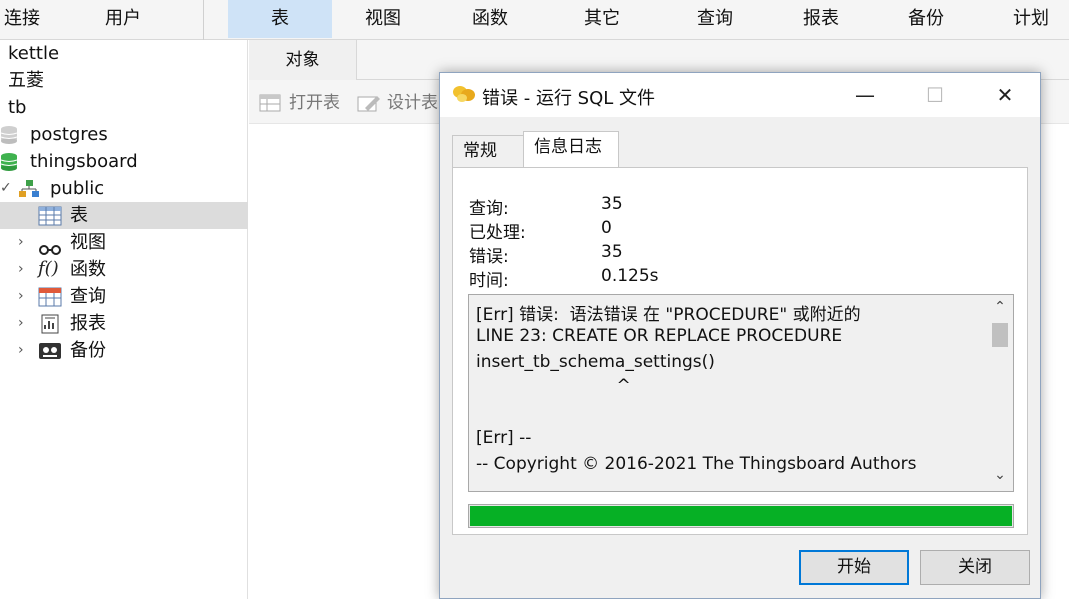  Describe the element at coordinates (1000, 393) in the screenshot. I see `log-scrollbar: ⌃ ⌄` at that location.